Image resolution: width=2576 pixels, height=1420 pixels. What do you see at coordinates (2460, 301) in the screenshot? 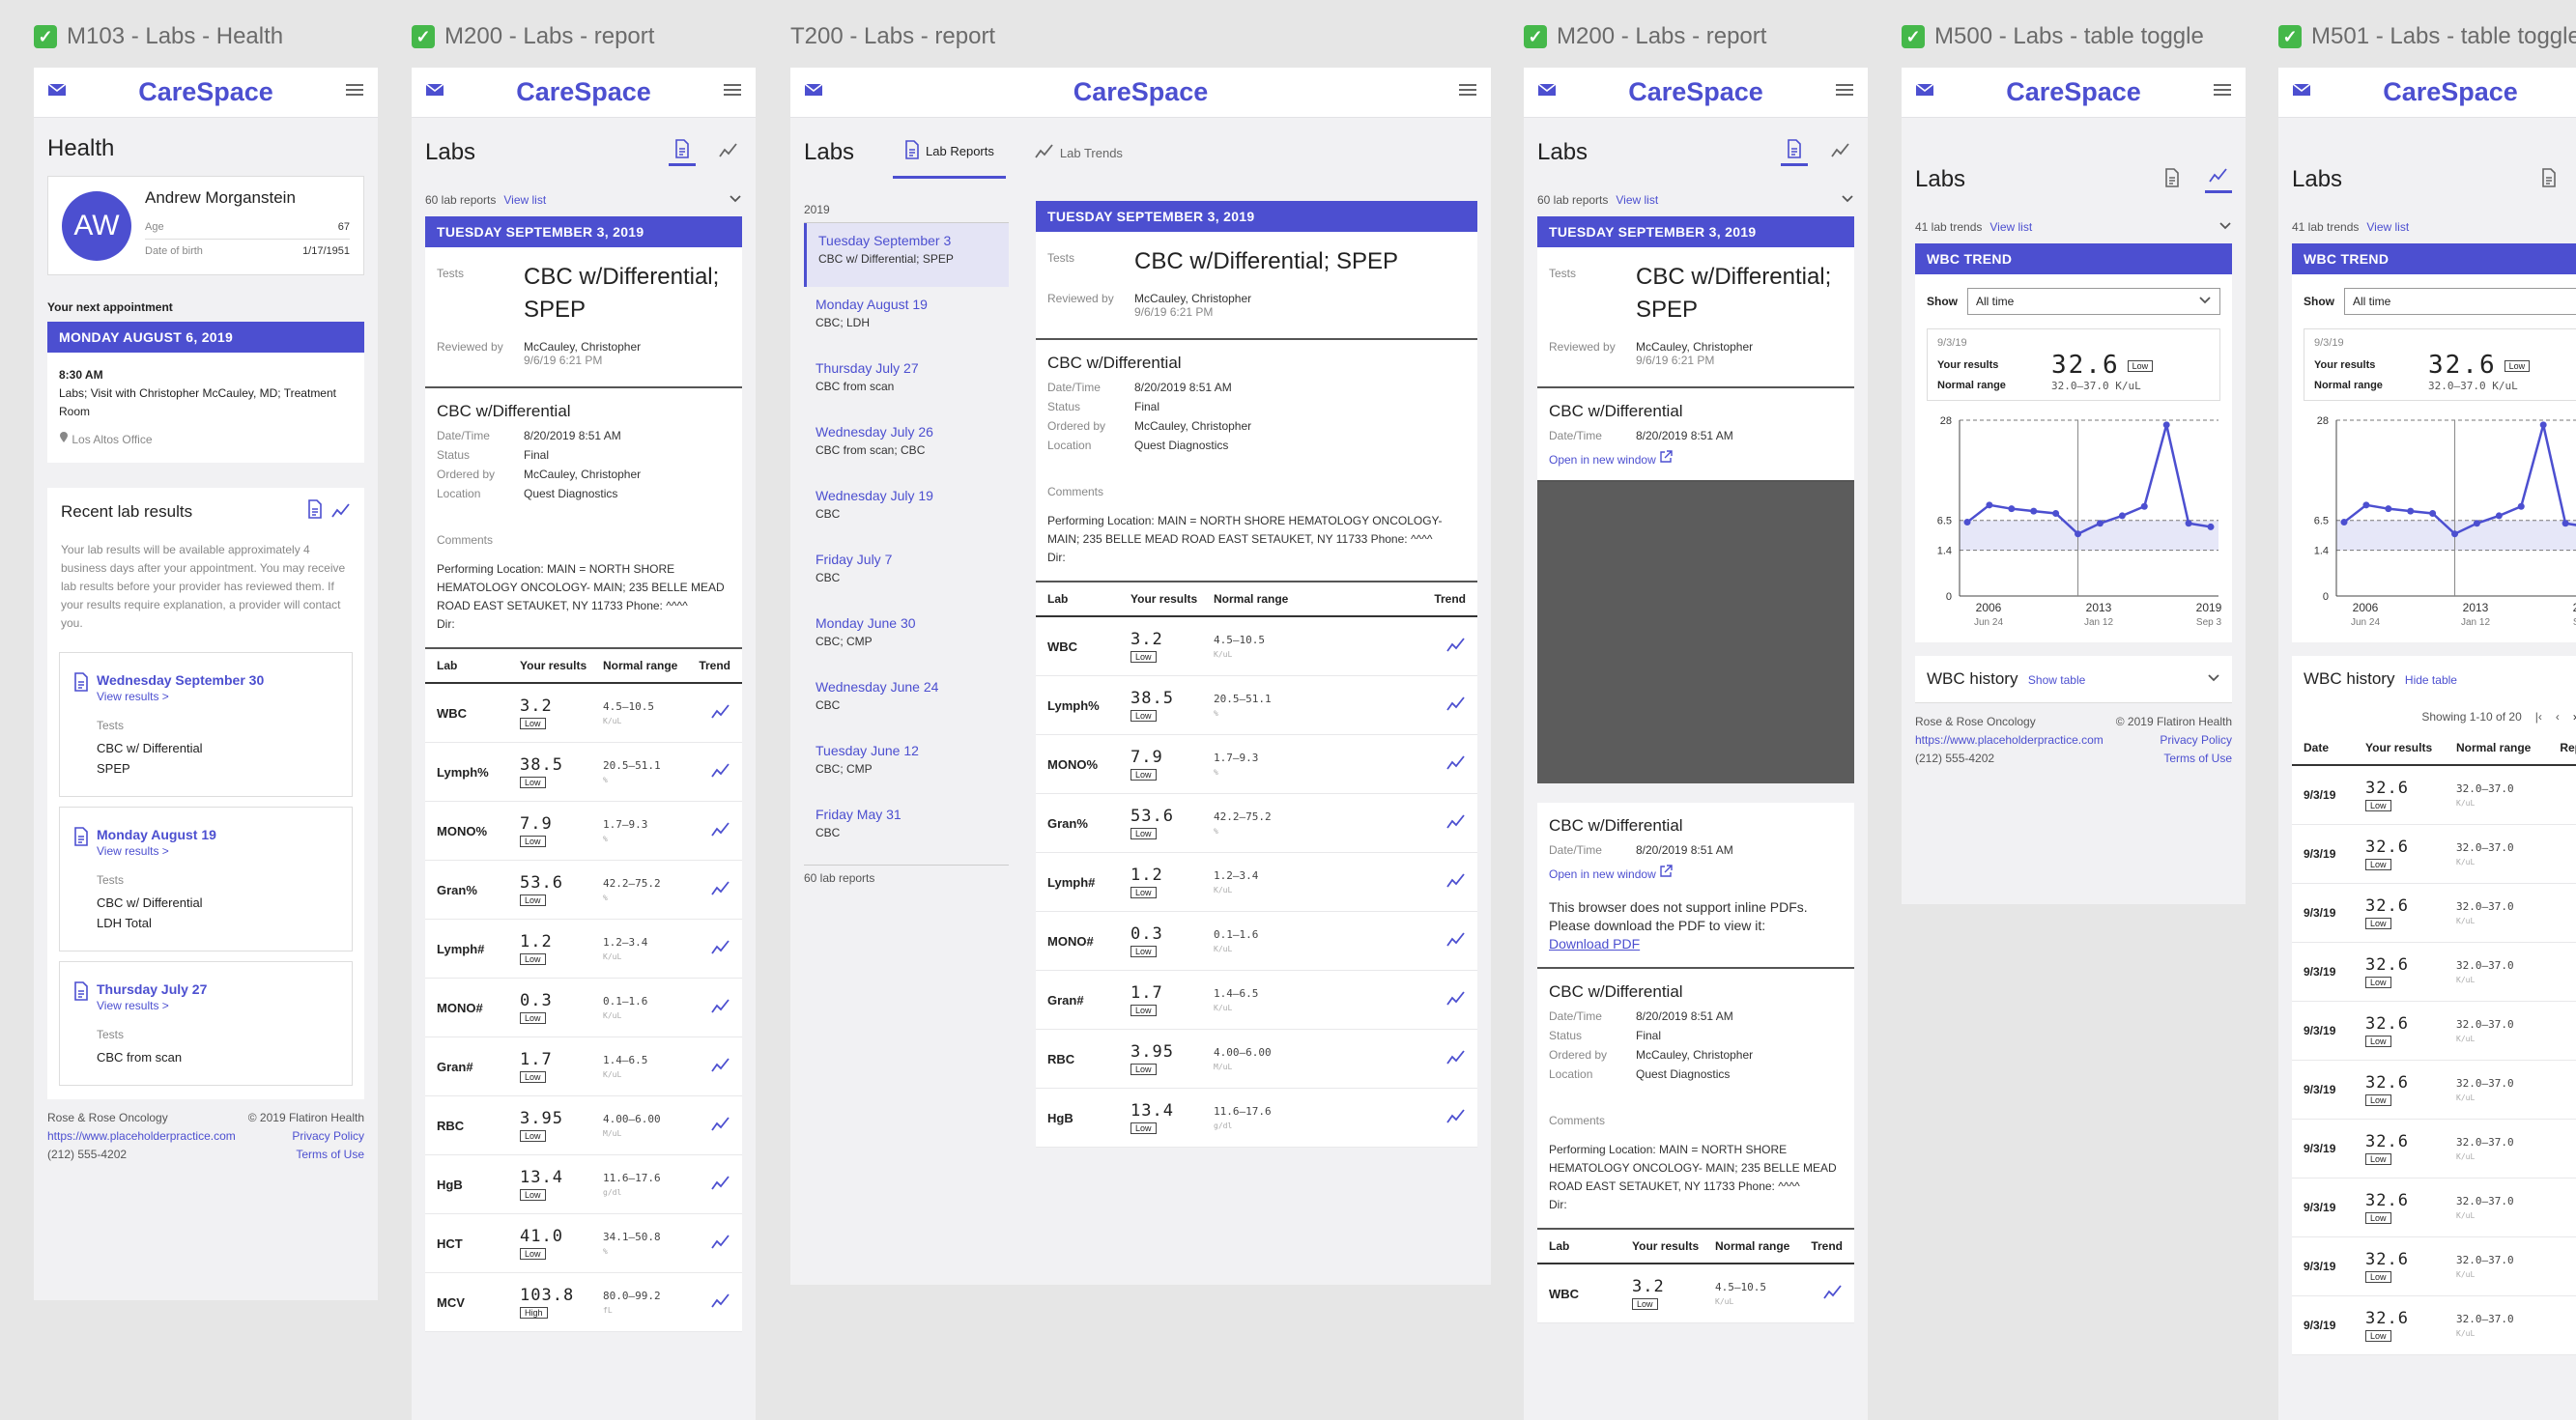
I see `show-select: All time` at bounding box center [2460, 301].